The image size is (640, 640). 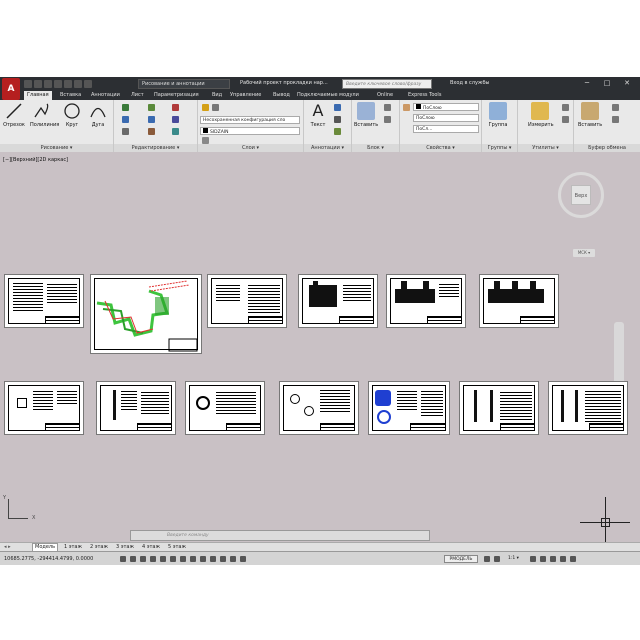 What do you see at coordinates (14, 115) in the screenshot?
I see `line-tool: Отрезок` at bounding box center [14, 115].